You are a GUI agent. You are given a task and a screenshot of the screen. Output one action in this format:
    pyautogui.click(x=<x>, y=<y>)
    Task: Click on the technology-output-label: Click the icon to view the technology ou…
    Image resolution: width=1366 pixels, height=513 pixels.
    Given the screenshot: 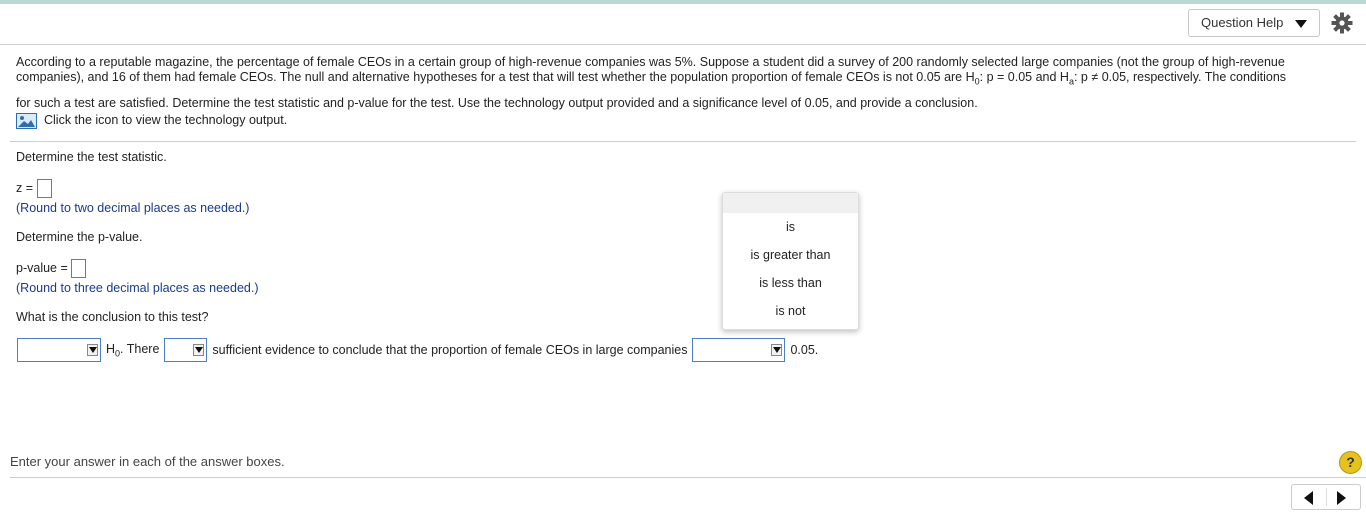 What is the action you would take?
    pyautogui.click(x=166, y=120)
    